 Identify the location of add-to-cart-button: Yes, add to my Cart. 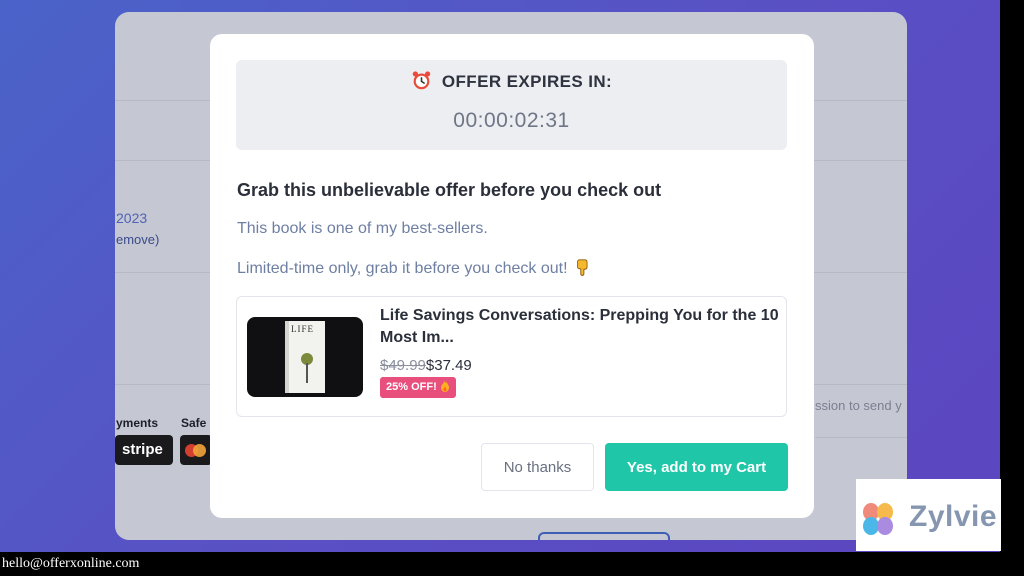
(696, 467).